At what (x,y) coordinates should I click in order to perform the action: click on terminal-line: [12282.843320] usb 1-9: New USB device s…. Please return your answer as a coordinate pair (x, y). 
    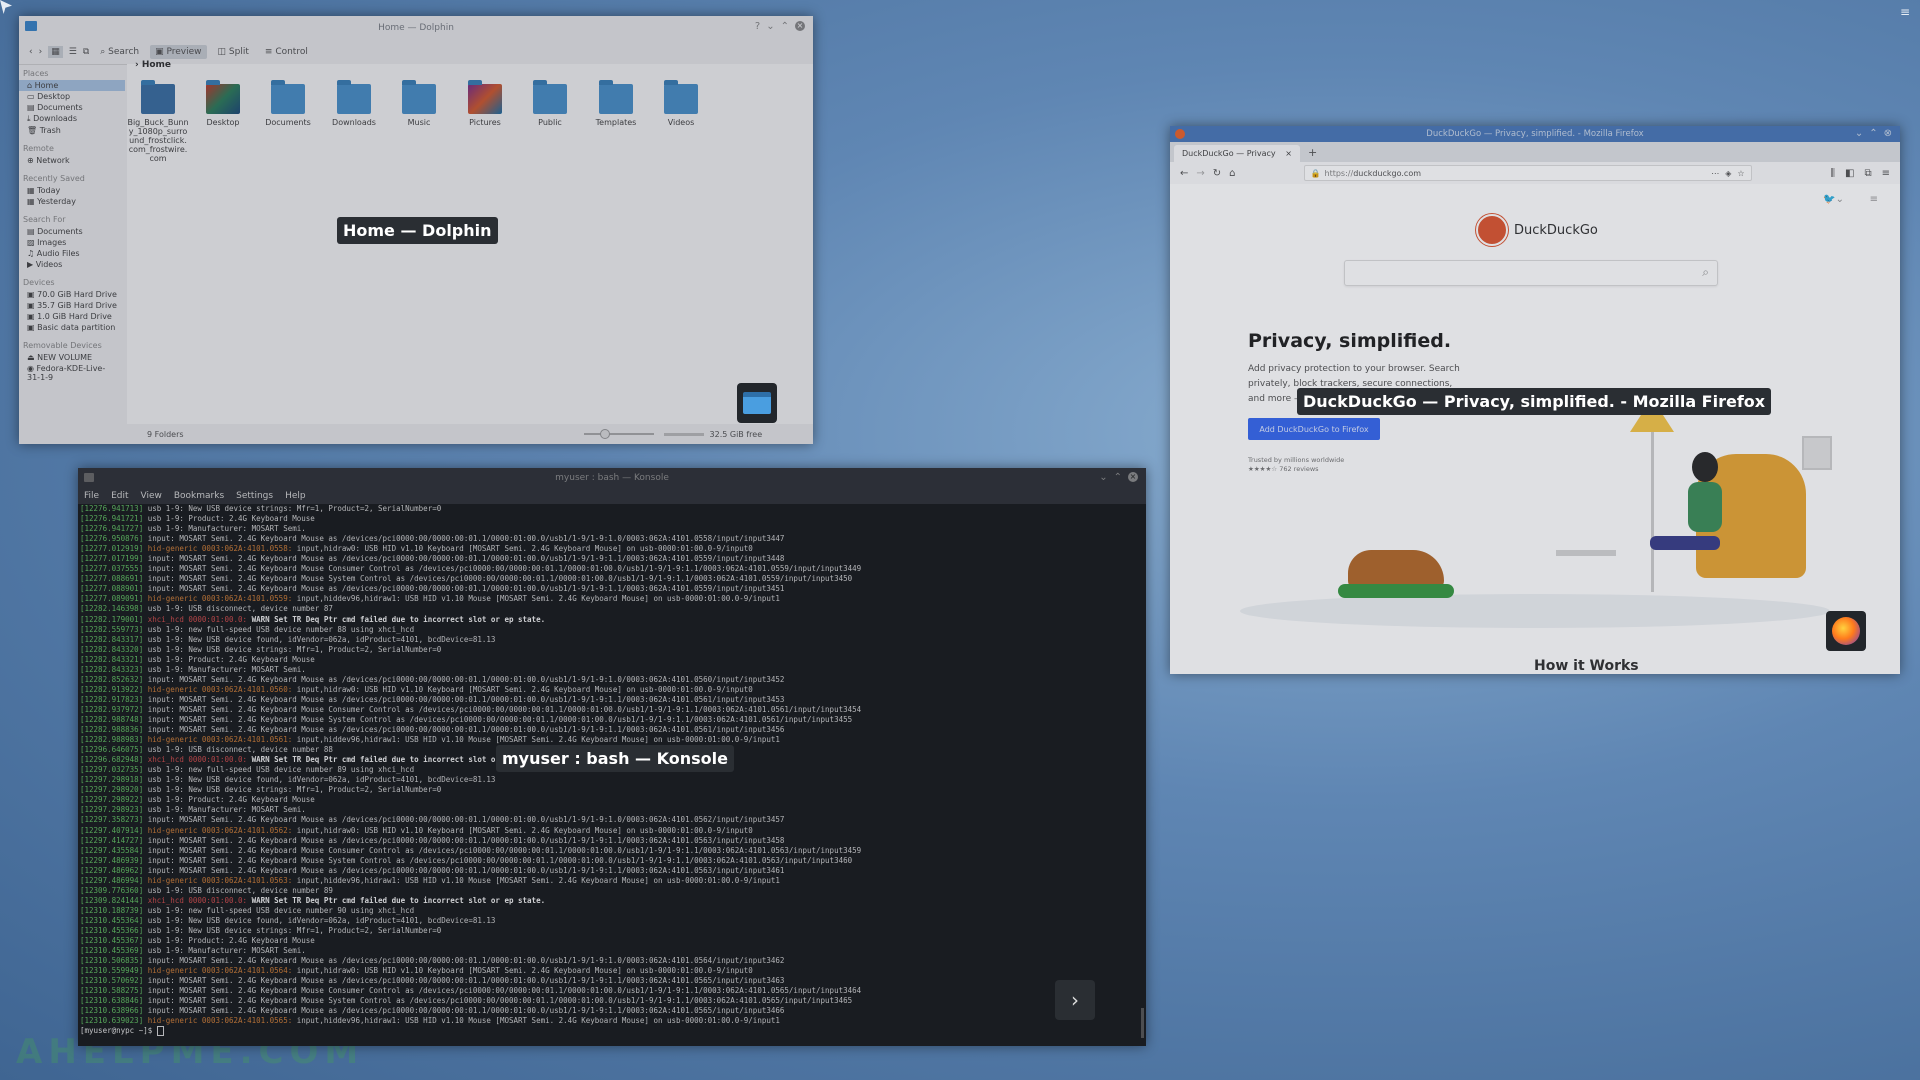
    Looking at the image, I should click on (261, 649).